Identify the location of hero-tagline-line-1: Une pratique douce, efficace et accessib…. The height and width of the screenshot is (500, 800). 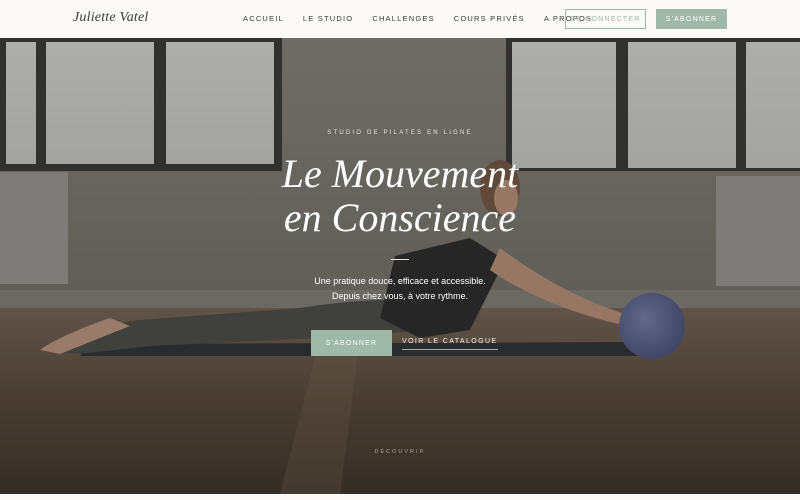
(400, 281).